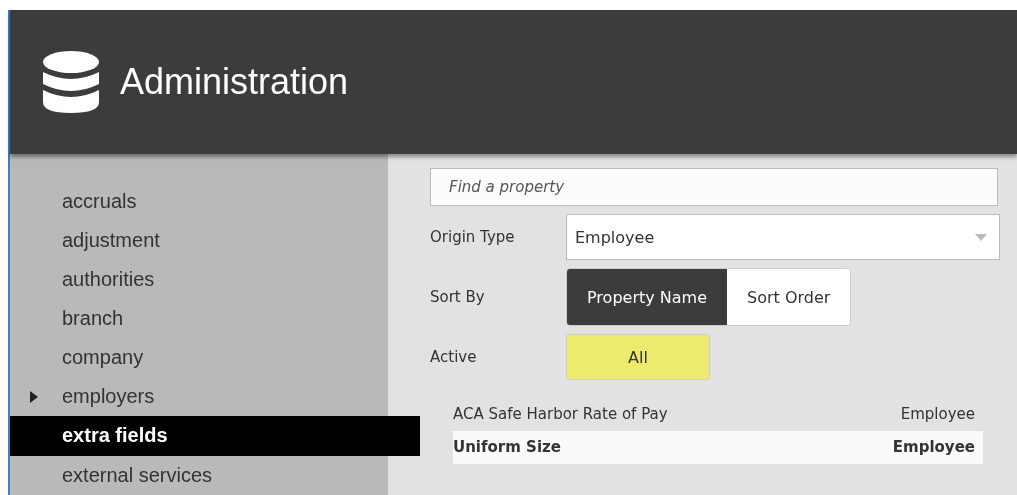 Image resolution: width=1017 pixels, height=495 pixels. I want to click on active-filter-button: All, so click(638, 357).